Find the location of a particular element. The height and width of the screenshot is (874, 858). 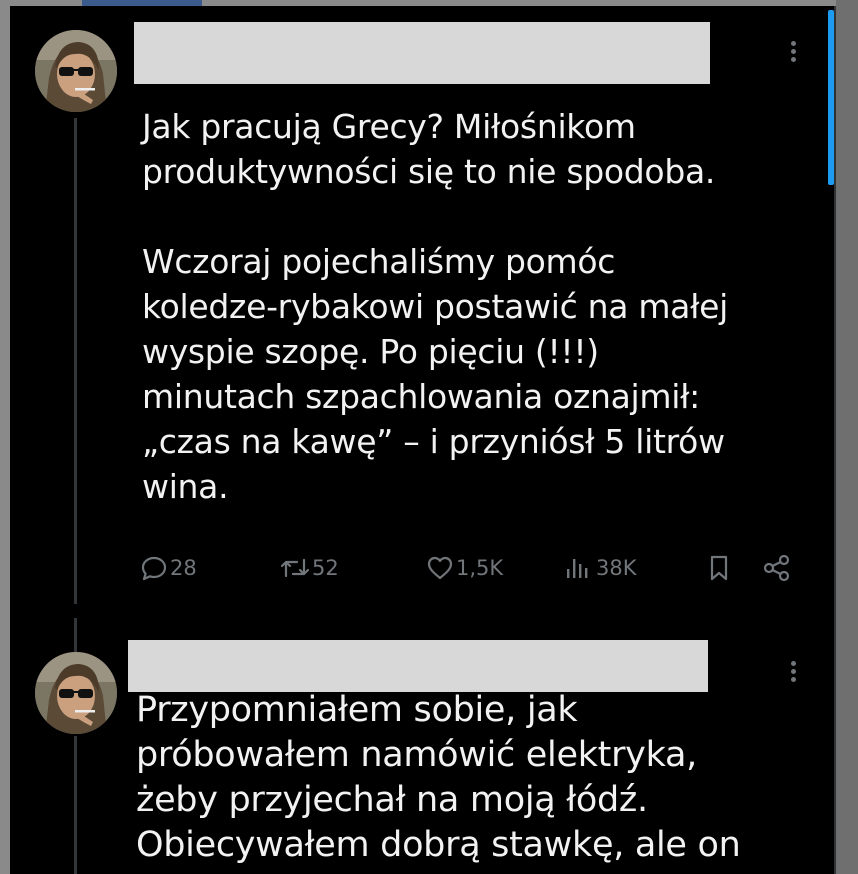

bookmark-button is located at coordinates (720, 568).